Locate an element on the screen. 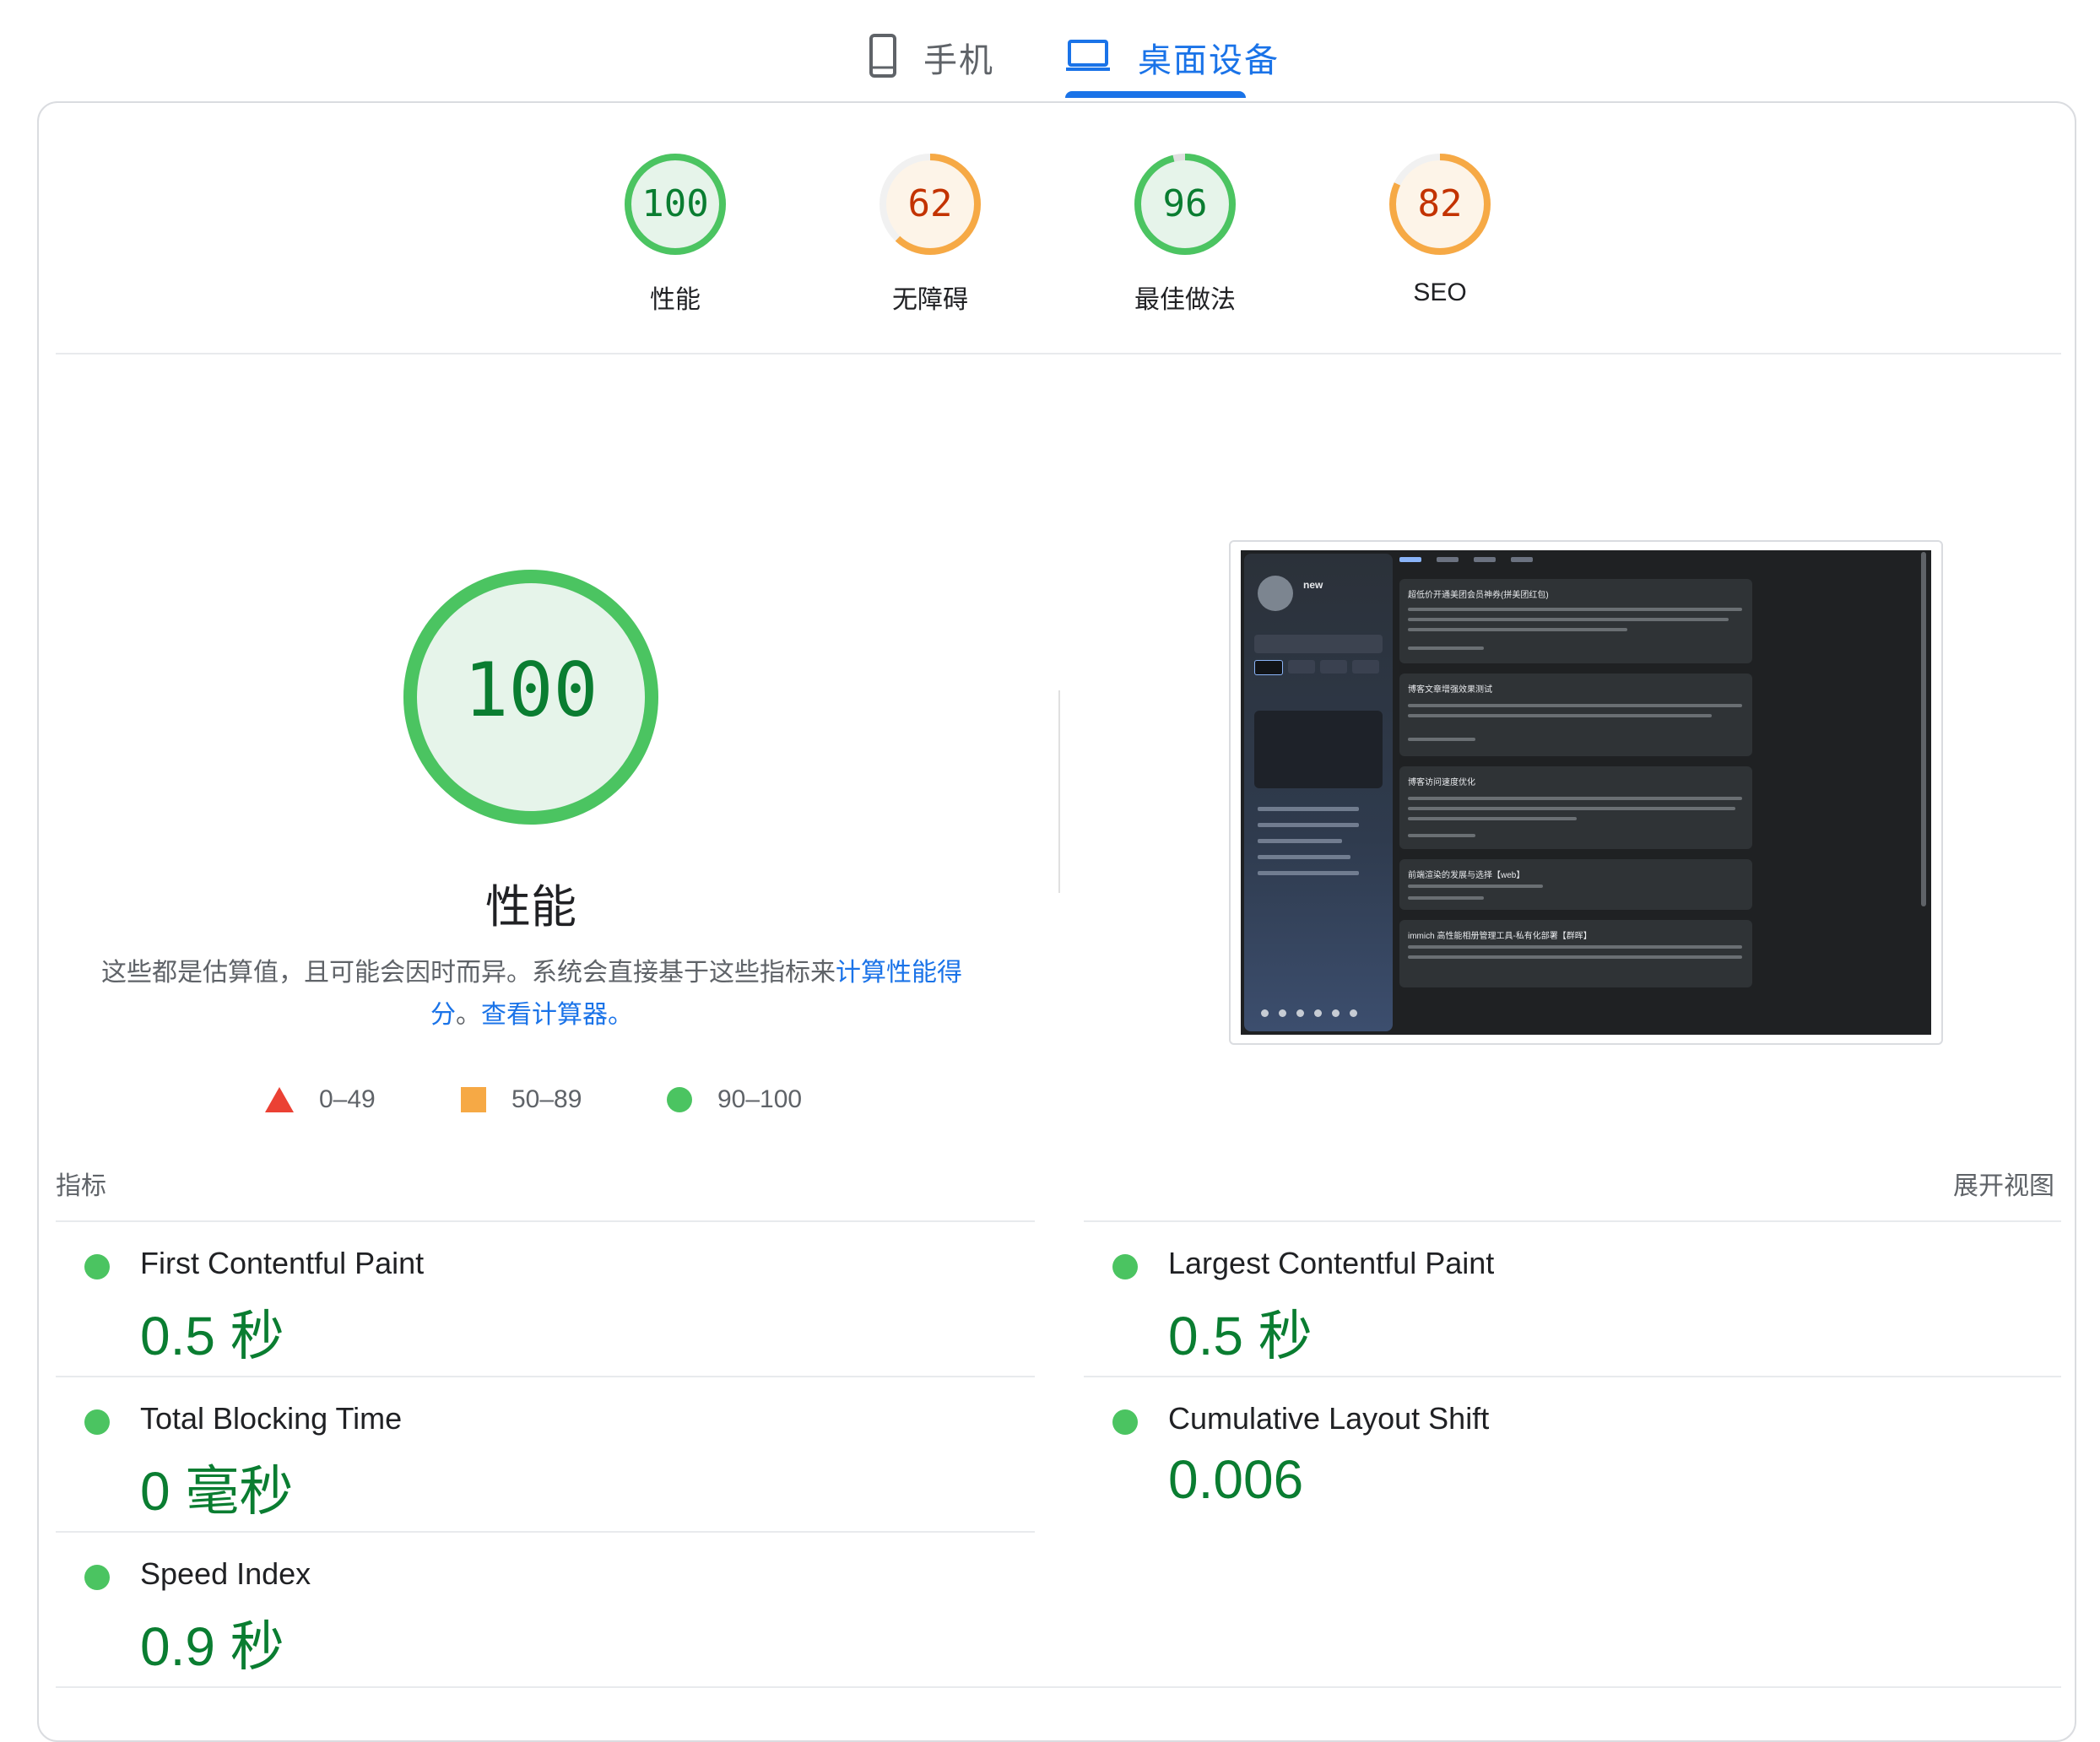 Image resolution: width=2100 pixels, height=1742 pixels. device-tabs: 手机 桌面设备 is located at coordinates (1050, 50).